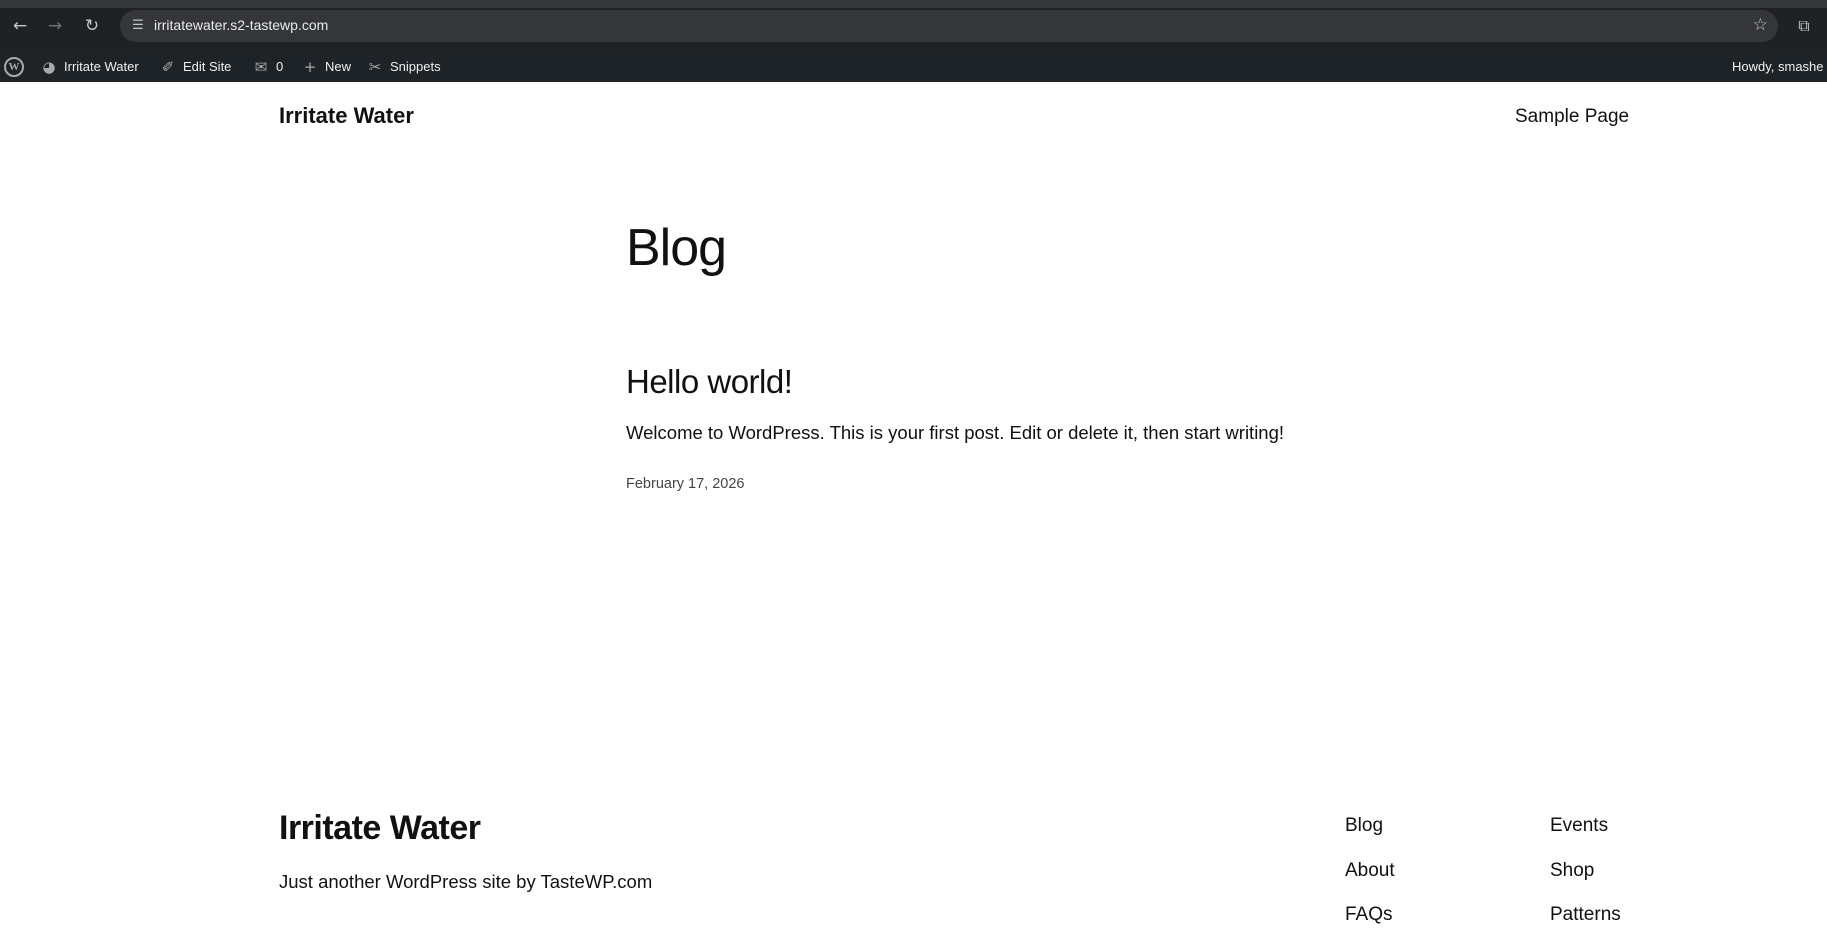 This screenshot has height=929, width=1827. I want to click on scissors-icon: ✂, so click(375, 67).